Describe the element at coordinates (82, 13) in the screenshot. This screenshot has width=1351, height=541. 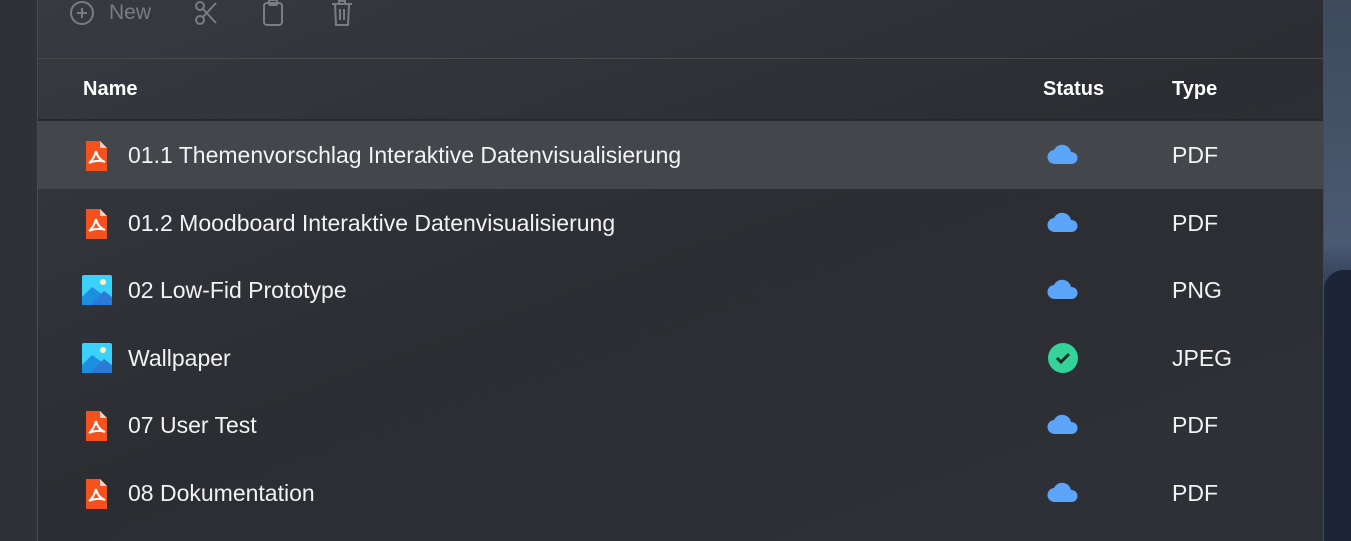
I see `plus-circle-icon` at that location.